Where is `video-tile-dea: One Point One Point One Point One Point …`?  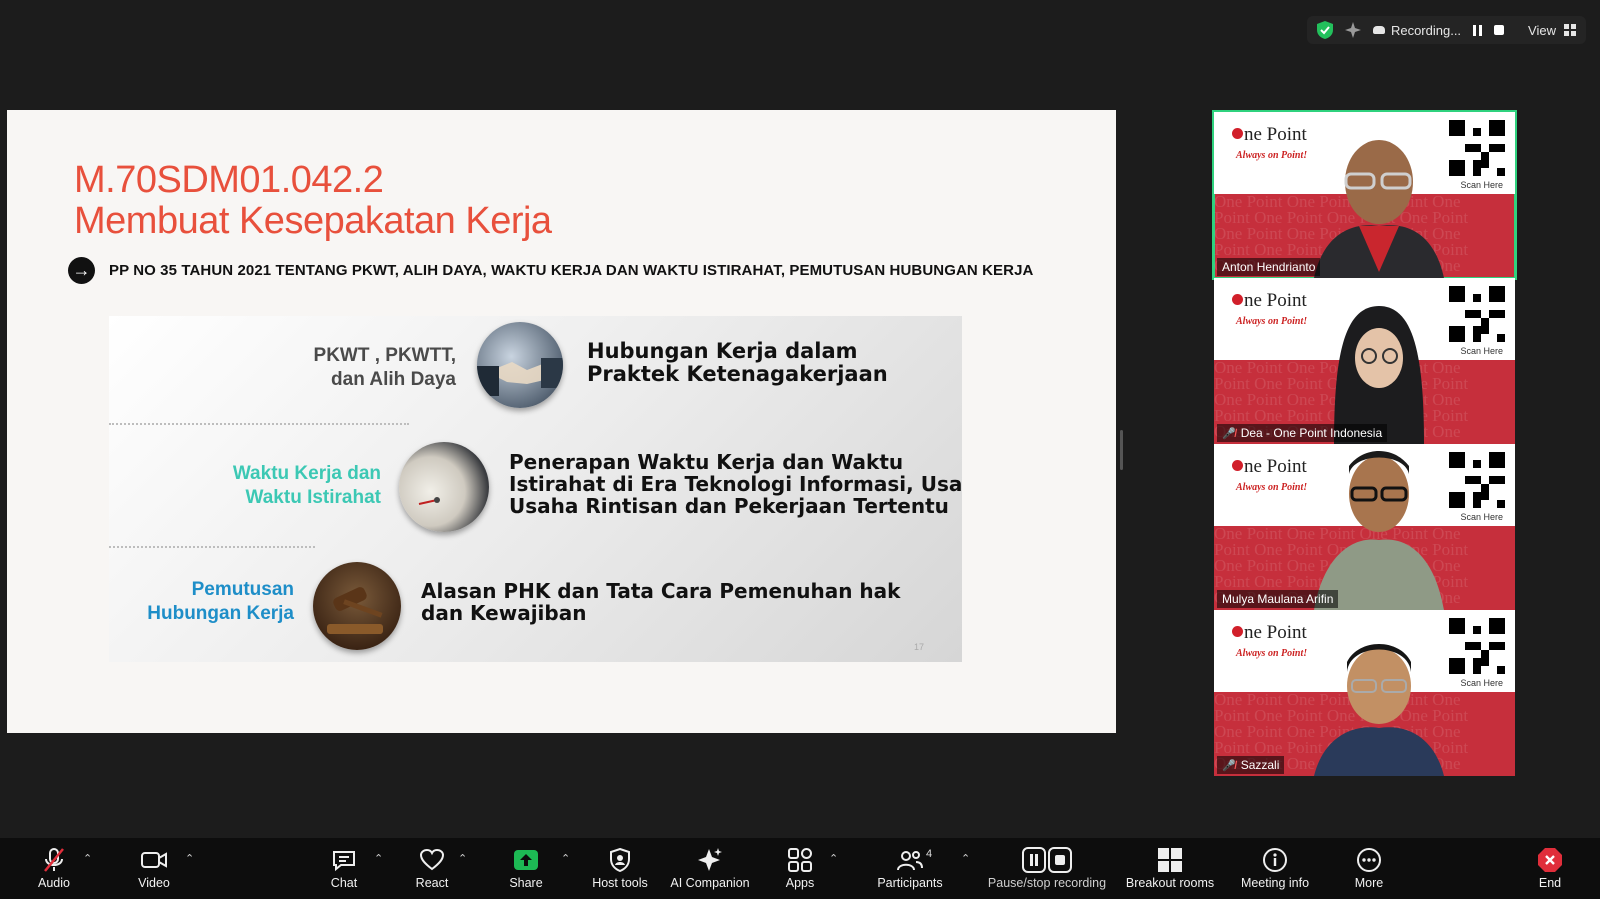 video-tile-dea: One Point One Point One Point One Point … is located at coordinates (1364, 361).